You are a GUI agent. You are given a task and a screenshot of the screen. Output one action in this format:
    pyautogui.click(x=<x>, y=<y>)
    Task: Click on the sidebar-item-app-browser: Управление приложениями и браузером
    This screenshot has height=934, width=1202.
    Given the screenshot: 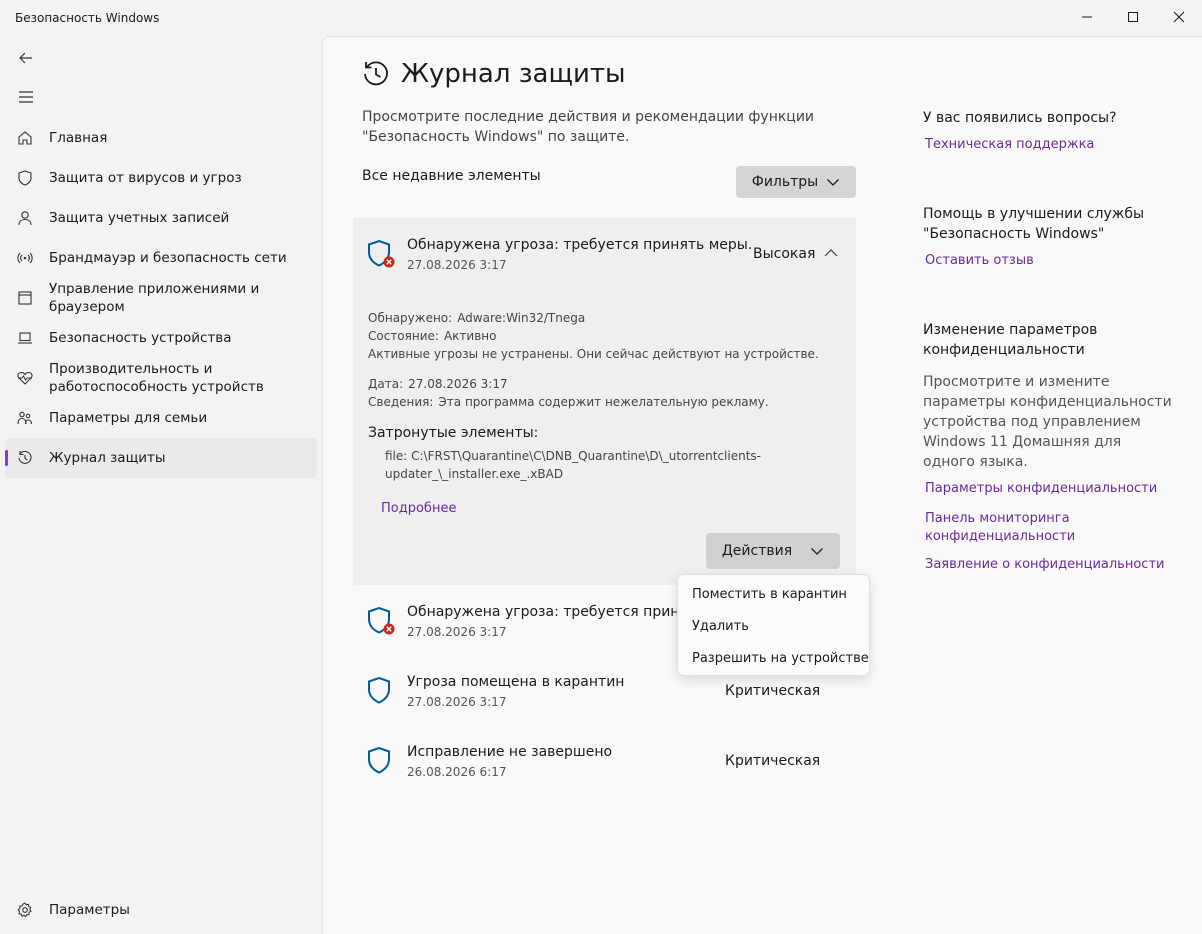 What is the action you would take?
    pyautogui.click(x=161, y=298)
    